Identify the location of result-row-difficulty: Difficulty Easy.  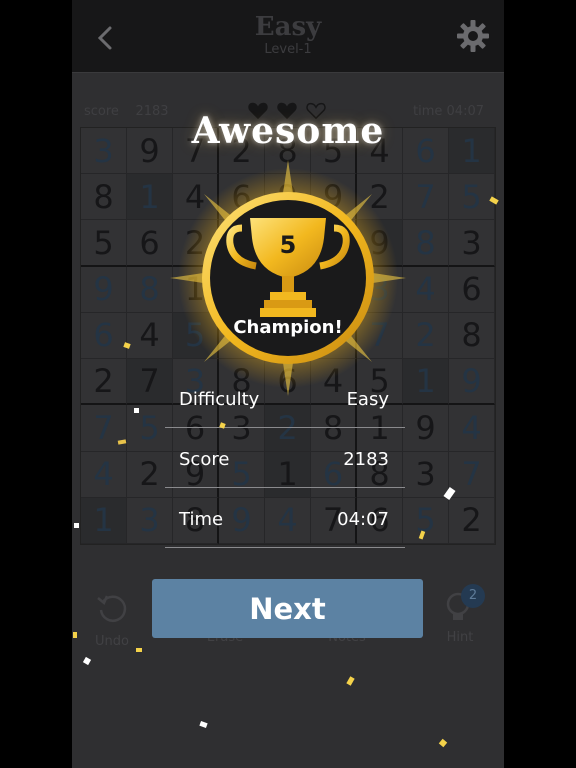
(285, 397).